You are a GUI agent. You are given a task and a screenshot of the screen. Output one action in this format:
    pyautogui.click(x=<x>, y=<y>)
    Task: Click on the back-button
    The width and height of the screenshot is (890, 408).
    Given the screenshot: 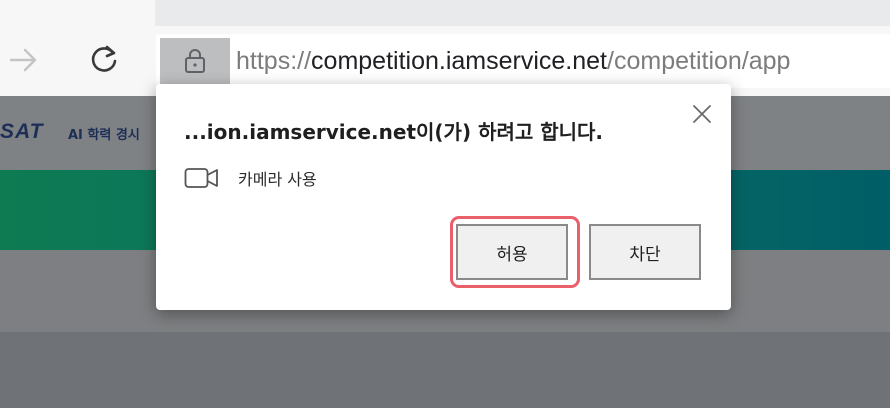 What is the action you would take?
    pyautogui.click(x=24, y=60)
    